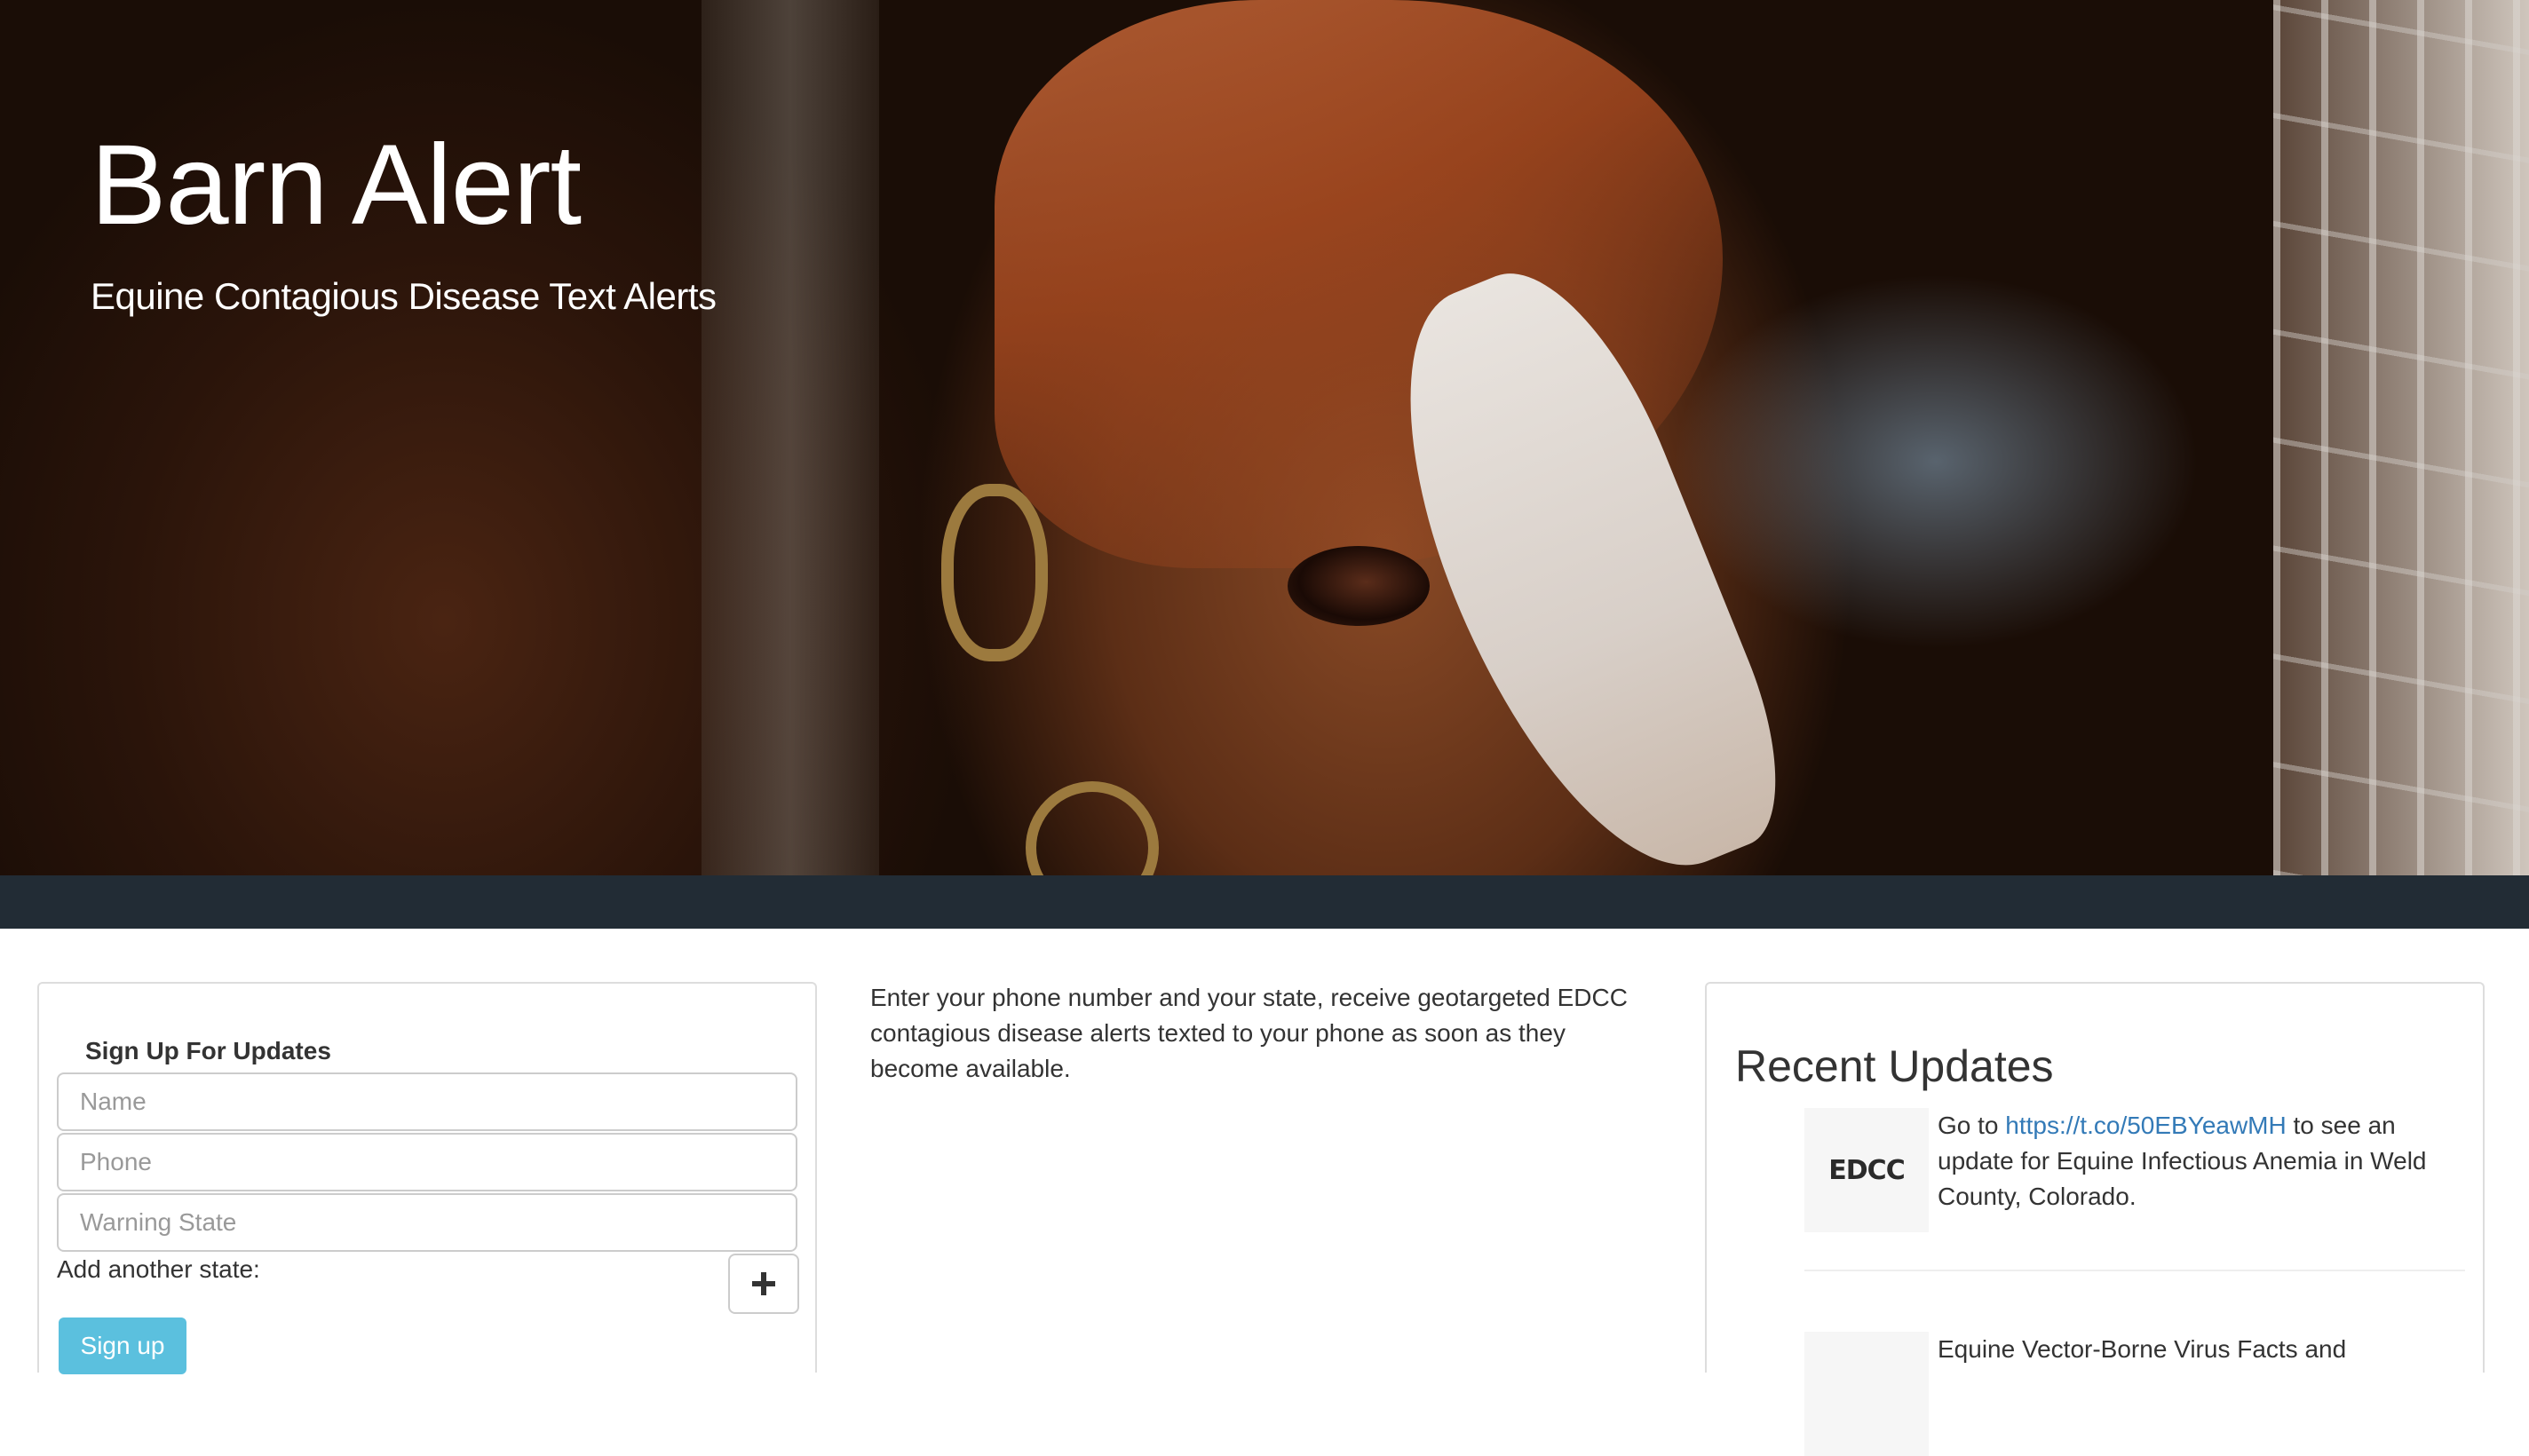 Image resolution: width=2529 pixels, height=1456 pixels. What do you see at coordinates (208, 1050) in the screenshot?
I see `signup-heading: Sign Up For Updates` at bounding box center [208, 1050].